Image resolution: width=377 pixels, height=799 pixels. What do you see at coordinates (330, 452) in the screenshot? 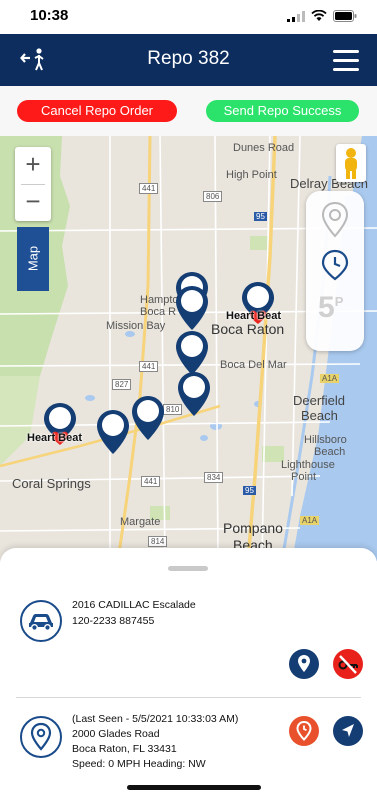
I see `map-label-hillsboro-beach: Beach` at bounding box center [330, 452].